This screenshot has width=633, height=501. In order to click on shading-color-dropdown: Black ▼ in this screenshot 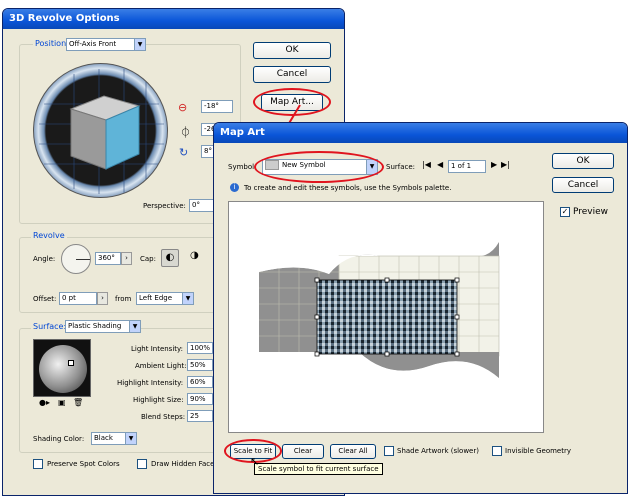, I will do `click(114, 438)`.